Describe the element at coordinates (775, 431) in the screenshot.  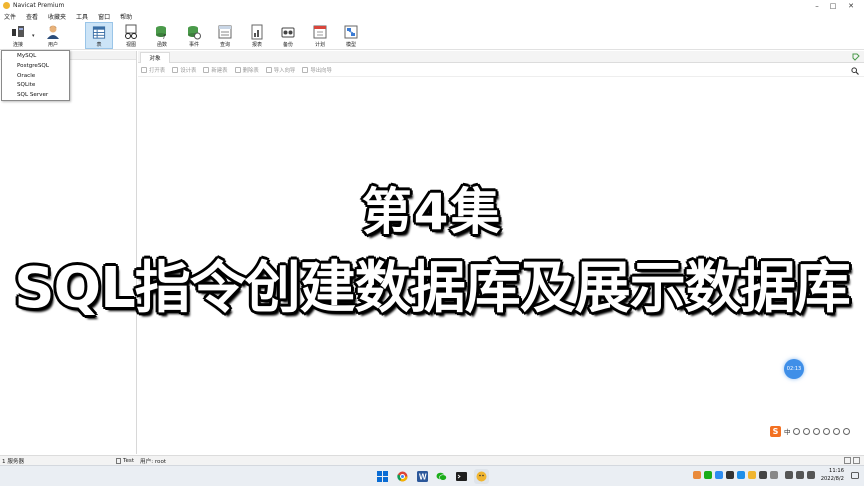
I see `sogou-logo-icon: S` at that location.